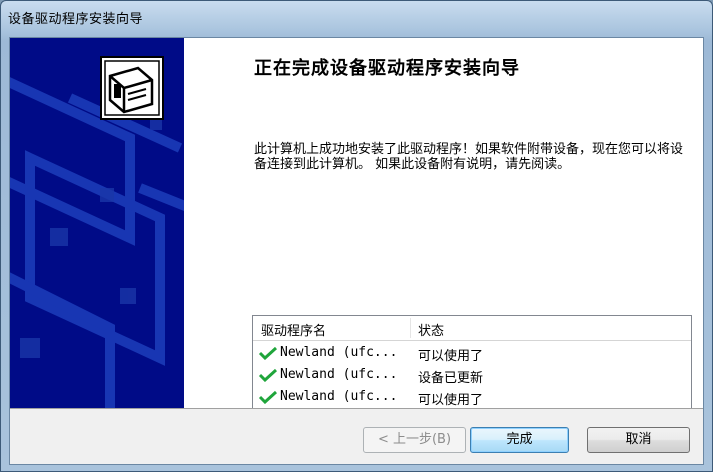  What do you see at coordinates (76, 19) in the screenshot?
I see `window-title: 设备驱动程序安装向导` at bounding box center [76, 19].